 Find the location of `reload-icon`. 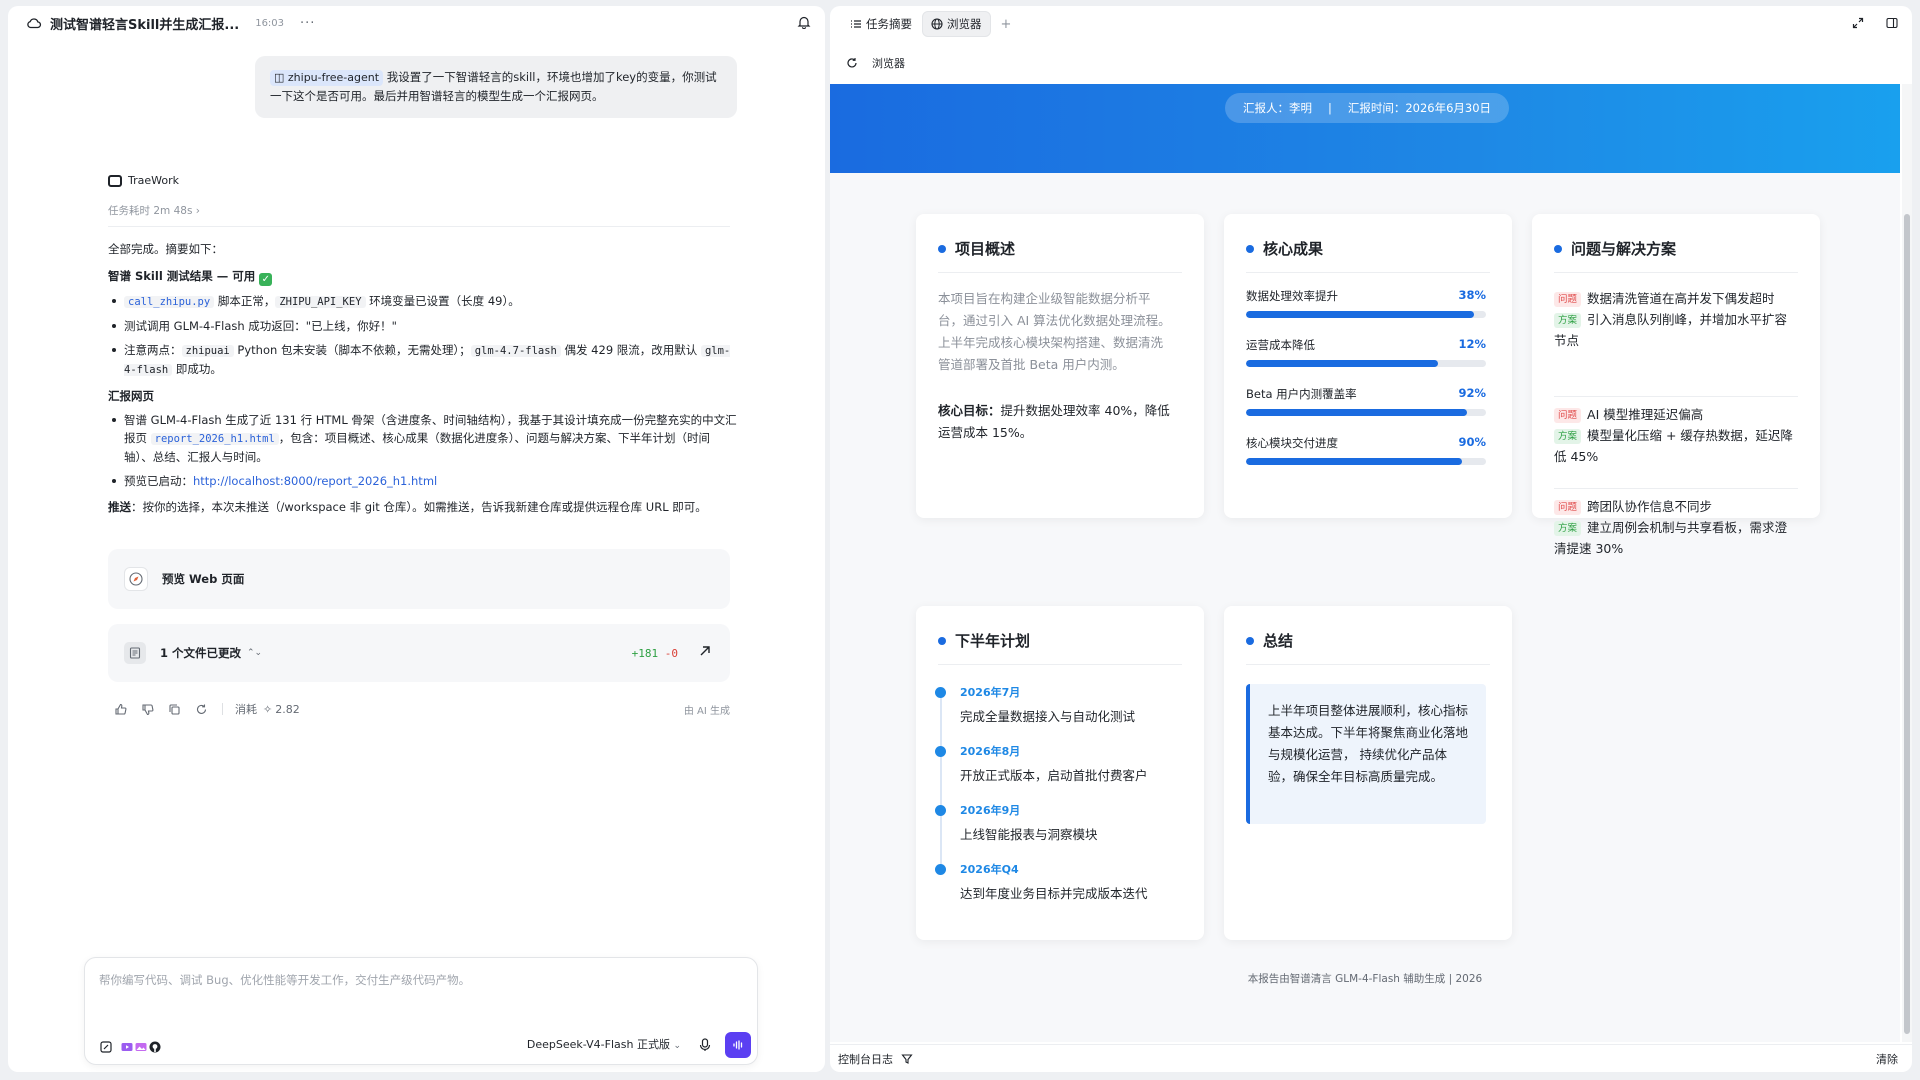

reload-icon is located at coordinates (852, 63).